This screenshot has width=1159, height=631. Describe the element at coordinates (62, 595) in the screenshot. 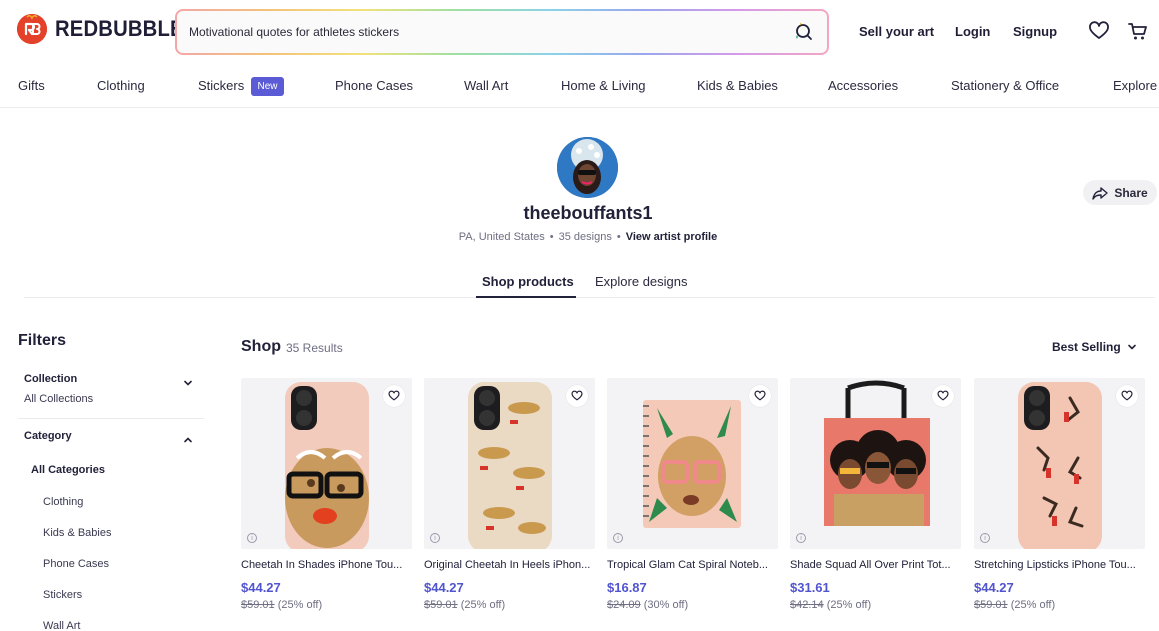

I see `category-stickers: Stickers` at that location.